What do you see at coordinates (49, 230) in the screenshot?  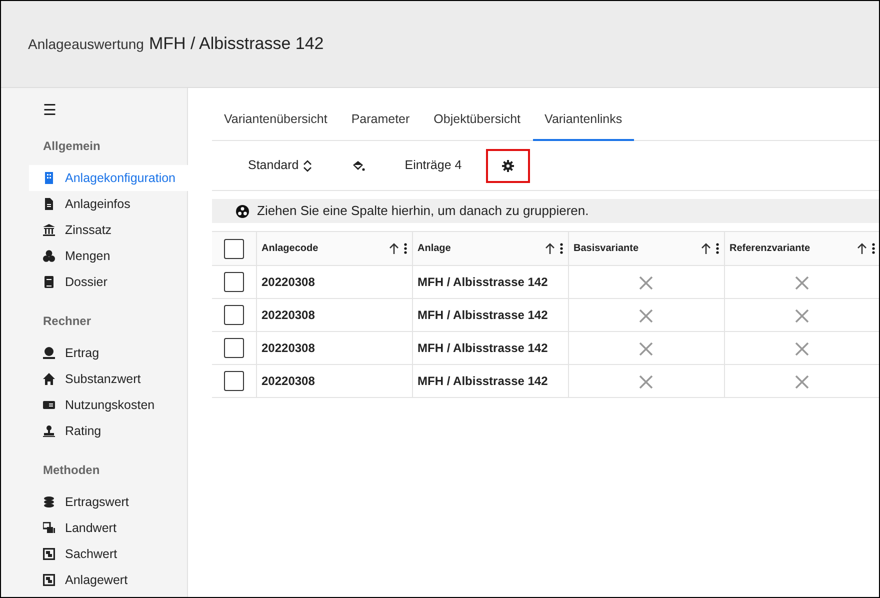 I see `bank-icon` at bounding box center [49, 230].